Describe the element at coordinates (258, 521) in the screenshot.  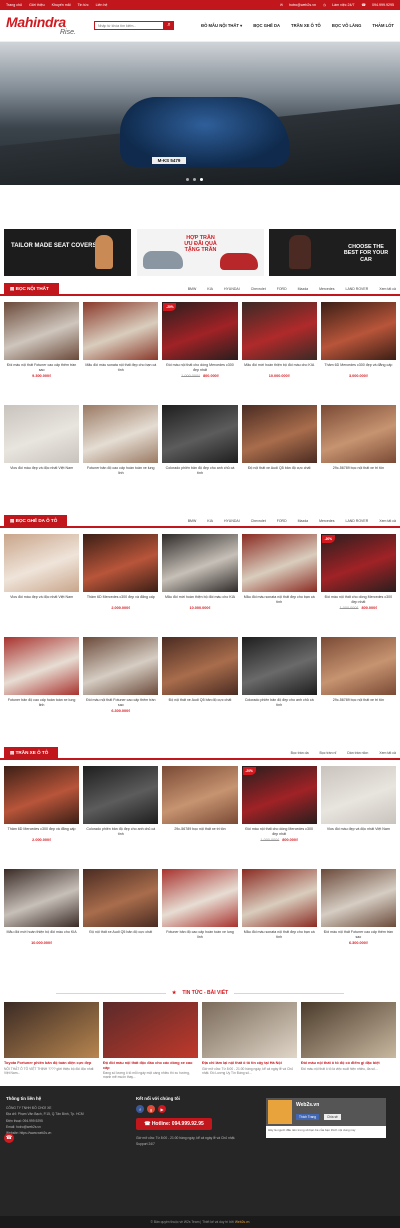
I see `section-tab: Chevrolet` at that location.